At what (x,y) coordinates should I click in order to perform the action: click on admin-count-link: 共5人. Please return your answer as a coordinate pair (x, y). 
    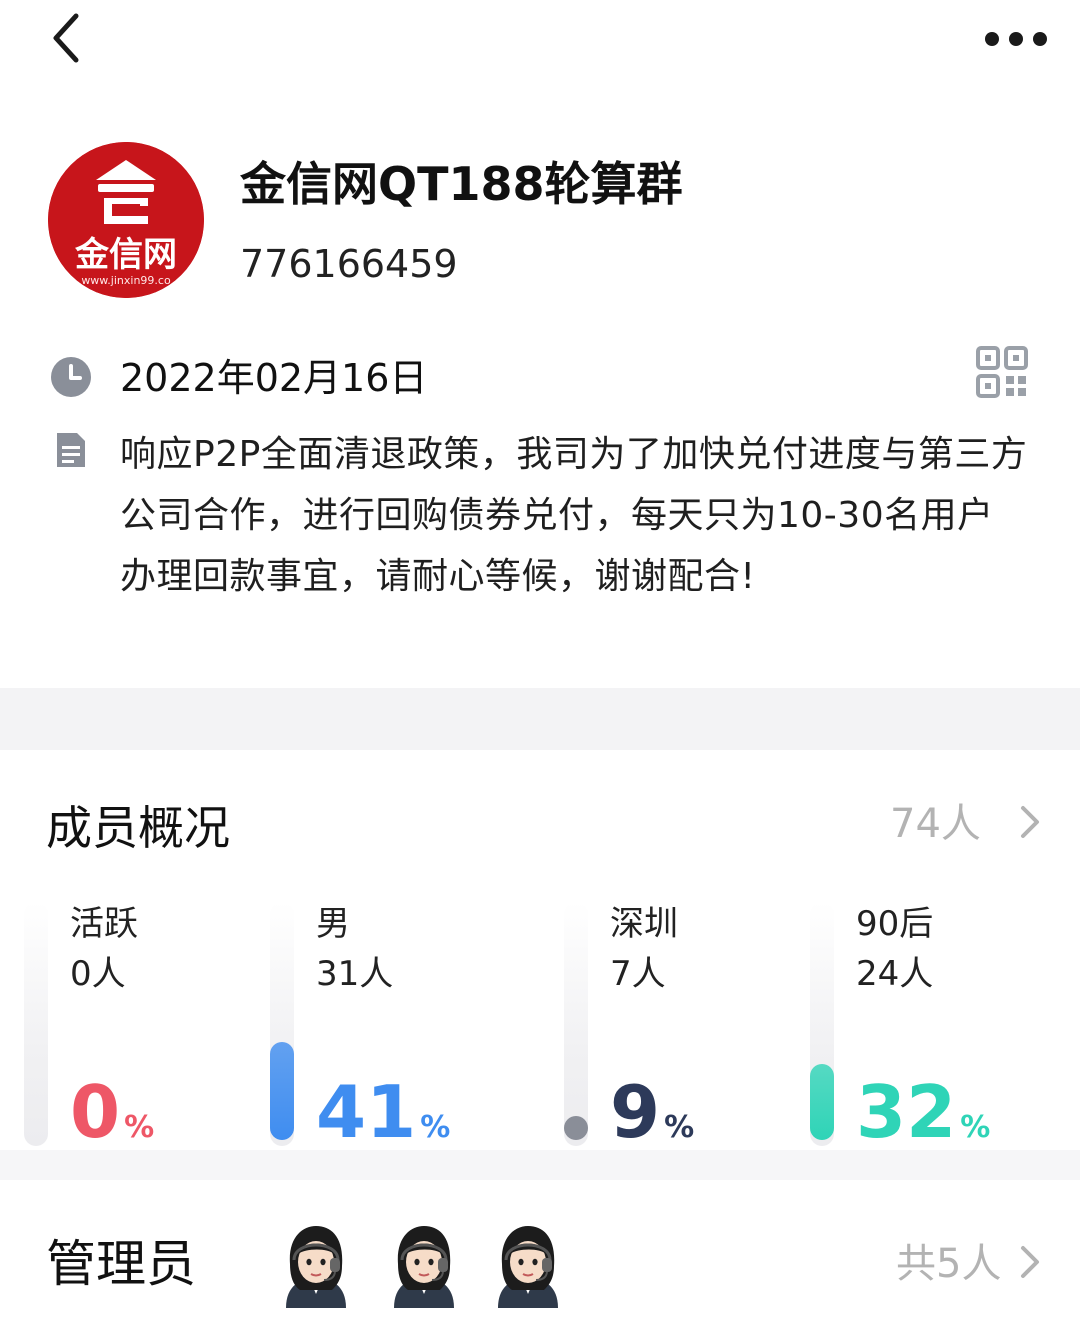
    Looking at the image, I should click on (948, 1264).